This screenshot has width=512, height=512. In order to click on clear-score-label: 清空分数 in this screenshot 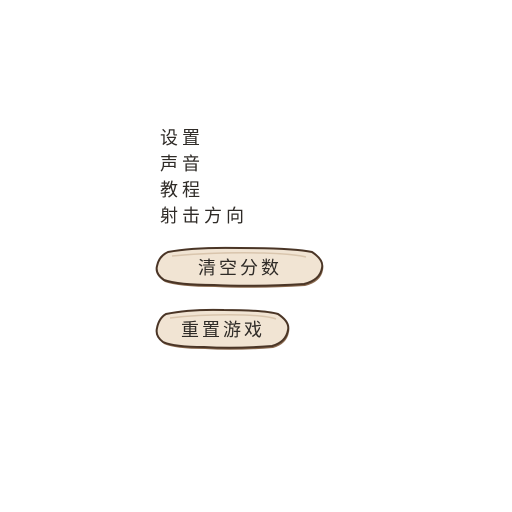, I will do `click(240, 268)`.